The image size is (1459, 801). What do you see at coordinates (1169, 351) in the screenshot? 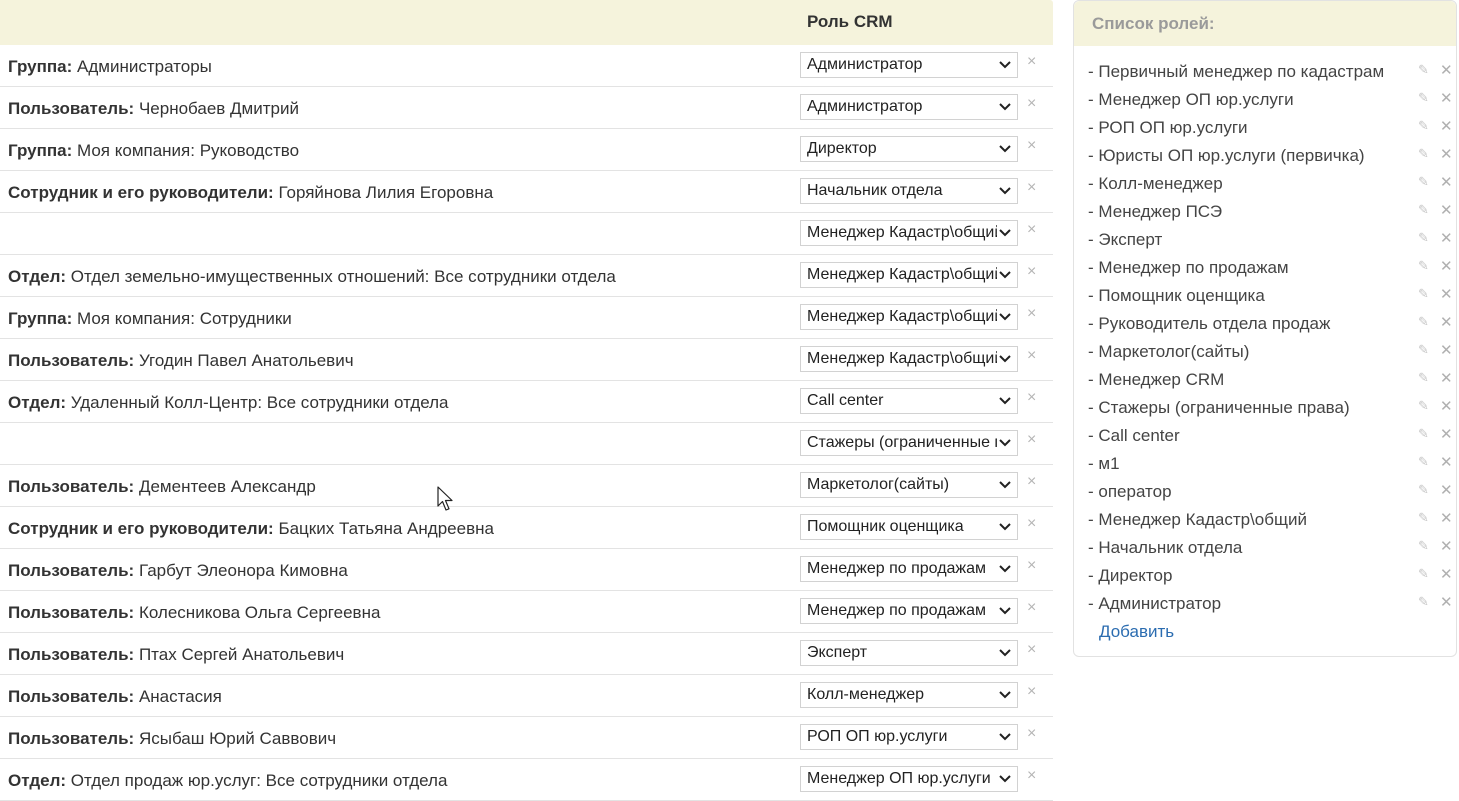
I see `role-name: - Маркетолог(сайты)` at bounding box center [1169, 351].